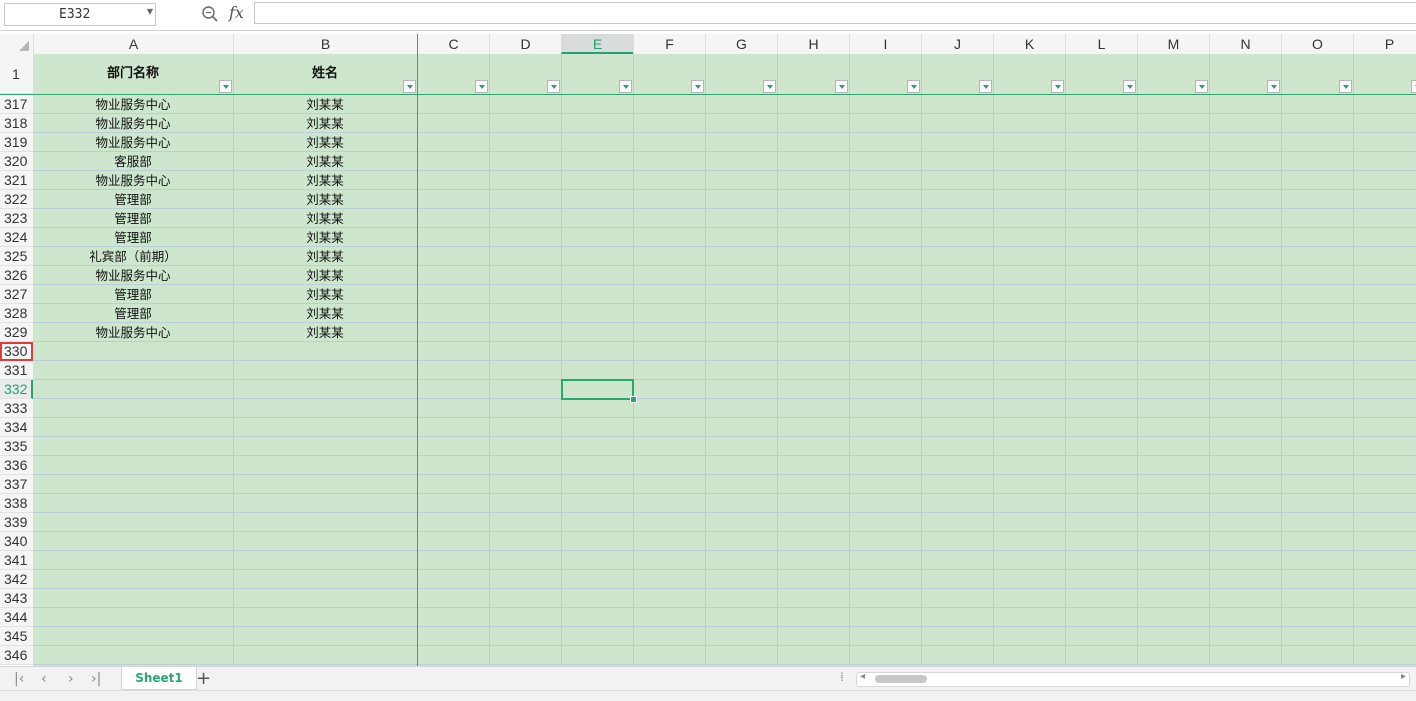  I want to click on row-header-335: 335, so click(16, 446).